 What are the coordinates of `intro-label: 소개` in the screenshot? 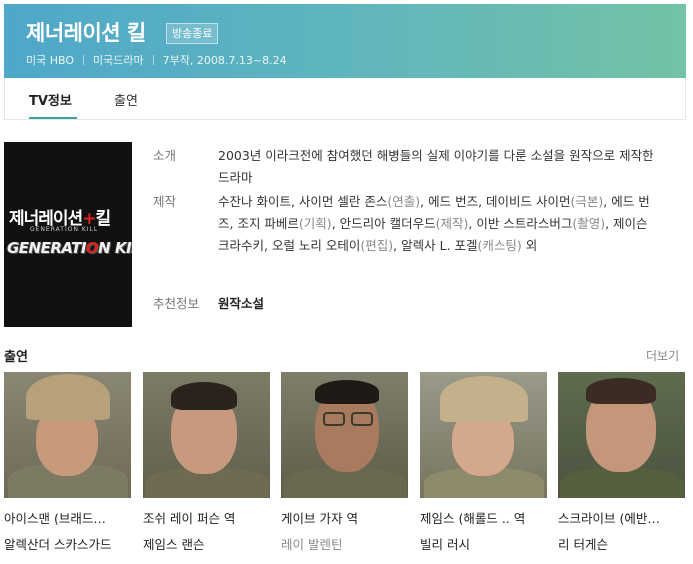 It's located at (165, 155).